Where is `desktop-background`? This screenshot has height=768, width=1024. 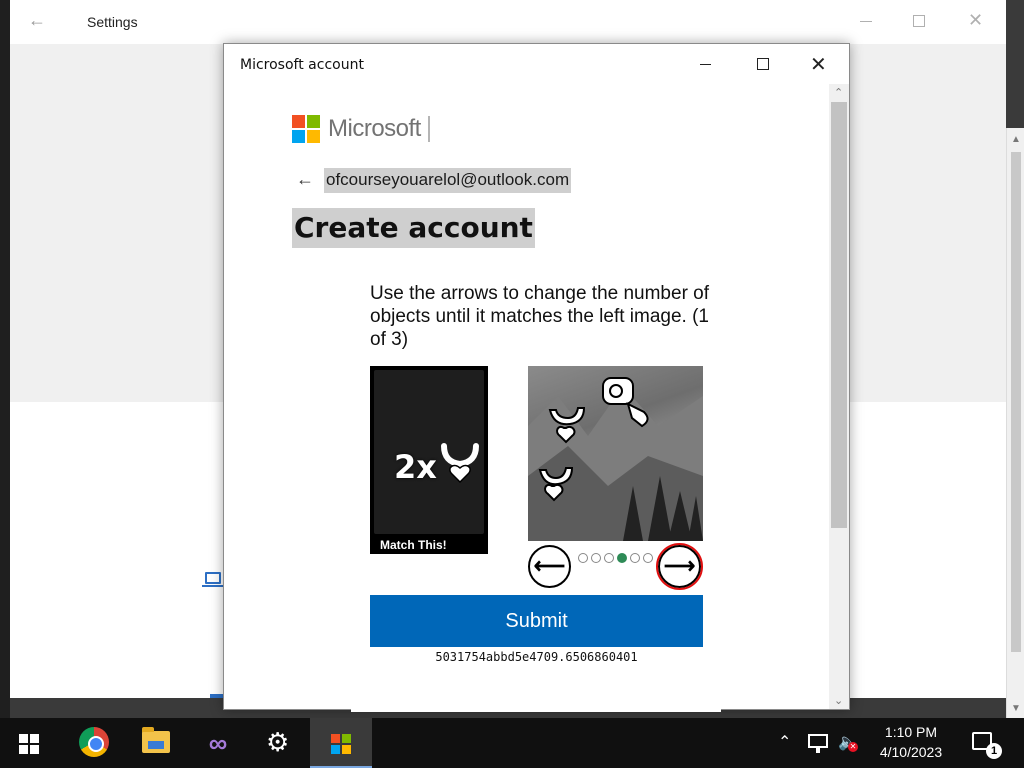 desktop-background is located at coordinates (5, 359).